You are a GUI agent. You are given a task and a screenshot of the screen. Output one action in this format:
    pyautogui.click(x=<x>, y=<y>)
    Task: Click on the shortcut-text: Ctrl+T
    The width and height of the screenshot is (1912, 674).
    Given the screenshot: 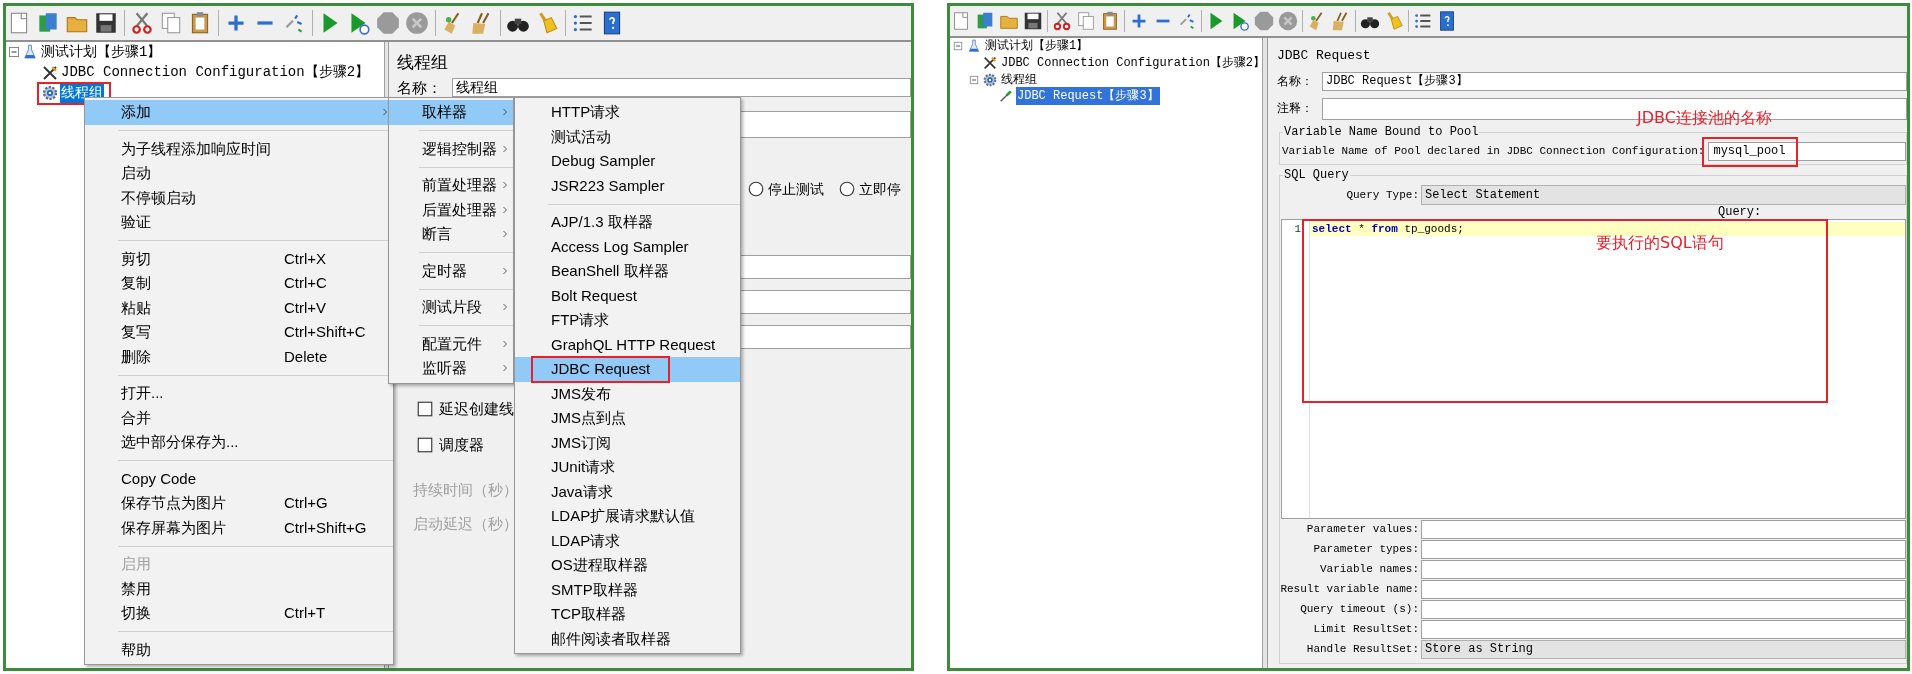 What is the action you would take?
    pyautogui.click(x=305, y=613)
    